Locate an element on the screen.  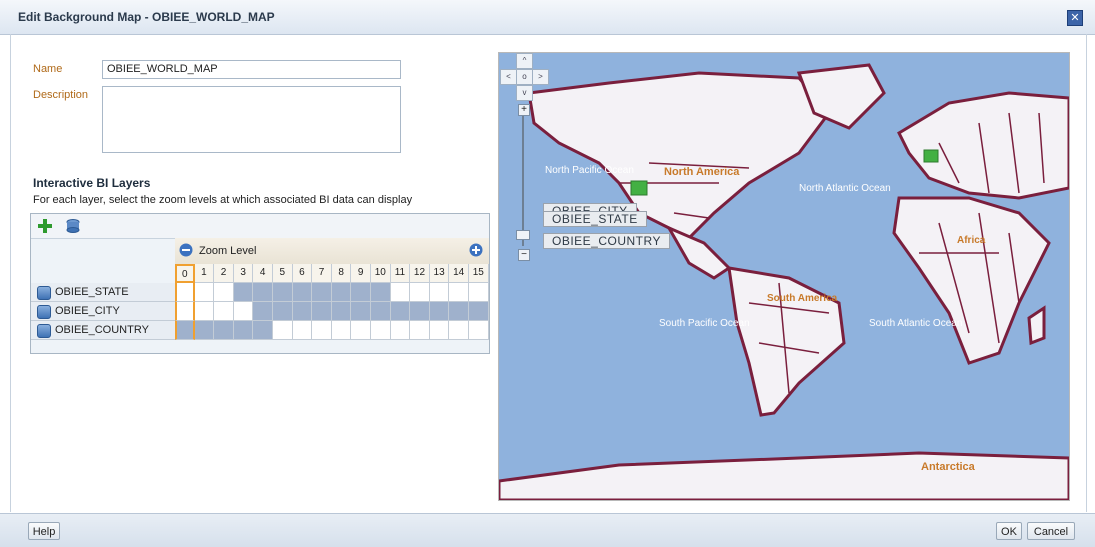
dialog-title: Edit Background Map - OBIEE_WORLD_MAP is located at coordinates (146, 17).